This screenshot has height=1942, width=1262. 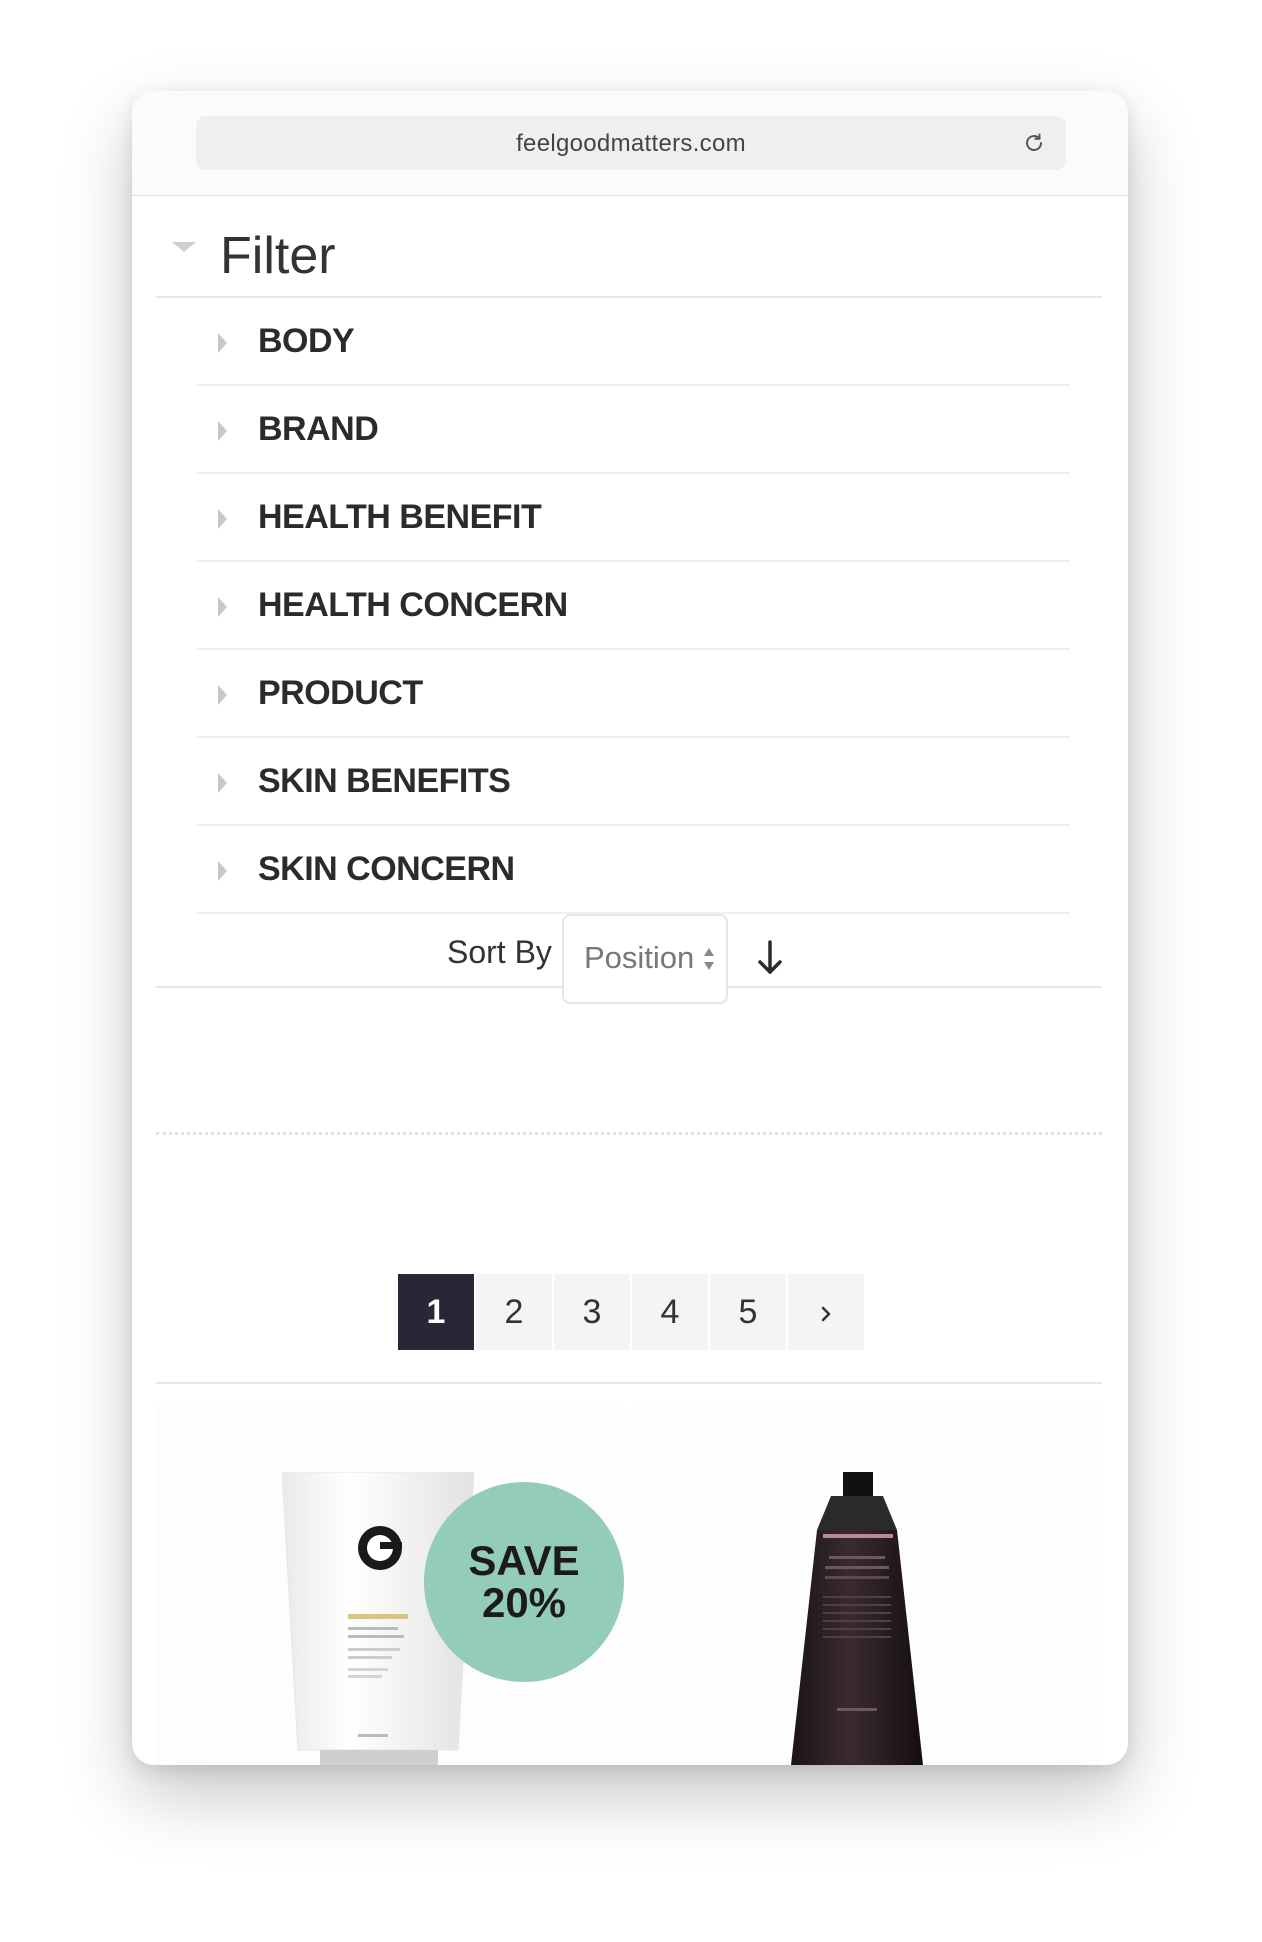 I want to click on page-1: 1, so click(x=436, y=1312).